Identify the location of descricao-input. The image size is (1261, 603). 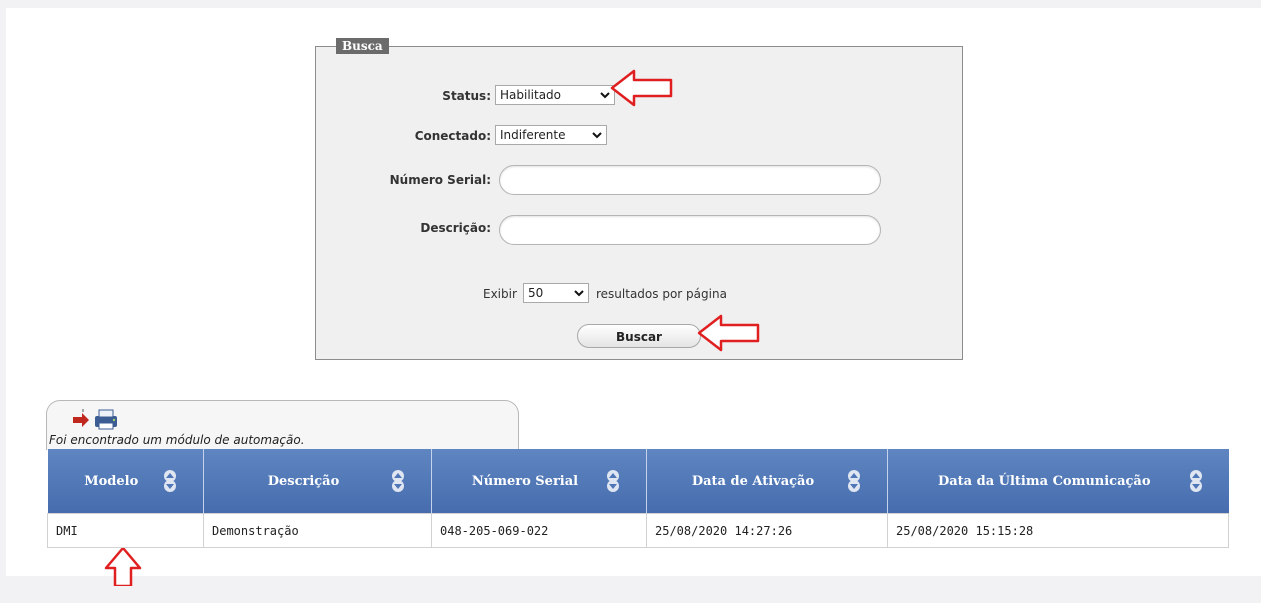
(690, 230).